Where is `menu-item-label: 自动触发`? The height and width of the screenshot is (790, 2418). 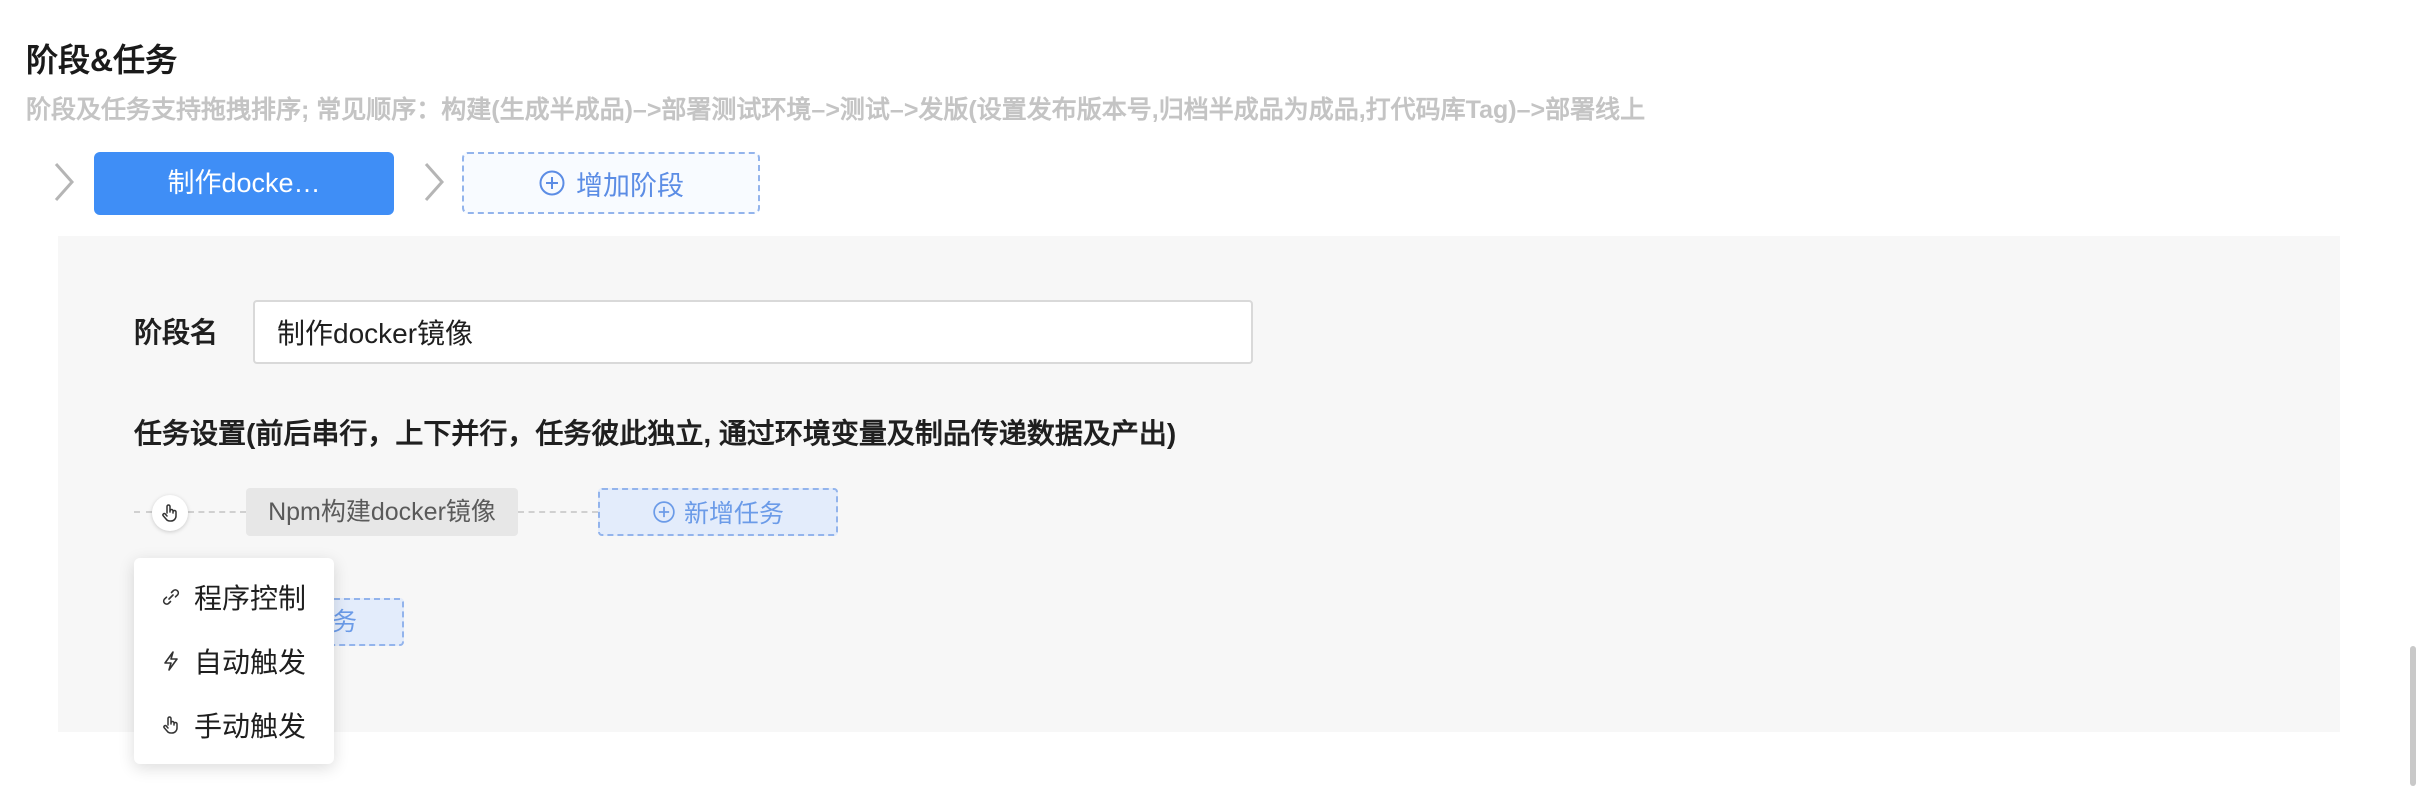
menu-item-label: 自动触发 is located at coordinates (250, 662).